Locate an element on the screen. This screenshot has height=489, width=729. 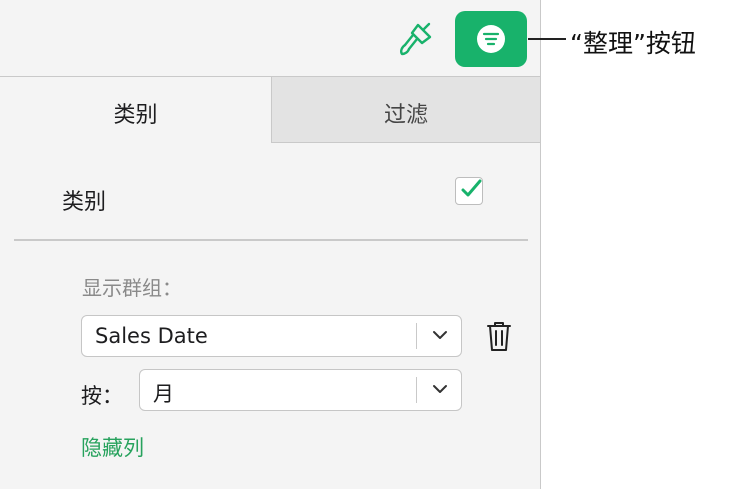
interval-select: 月 is located at coordinates (300, 390).